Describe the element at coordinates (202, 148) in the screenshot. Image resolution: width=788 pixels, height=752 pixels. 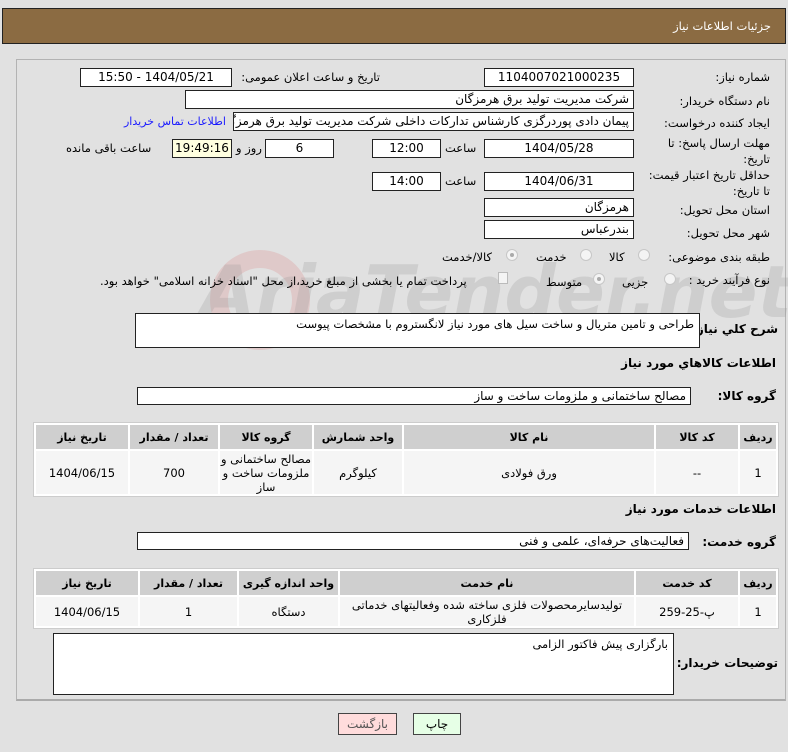
I see `remaining-time-field: 19:49:16` at that location.